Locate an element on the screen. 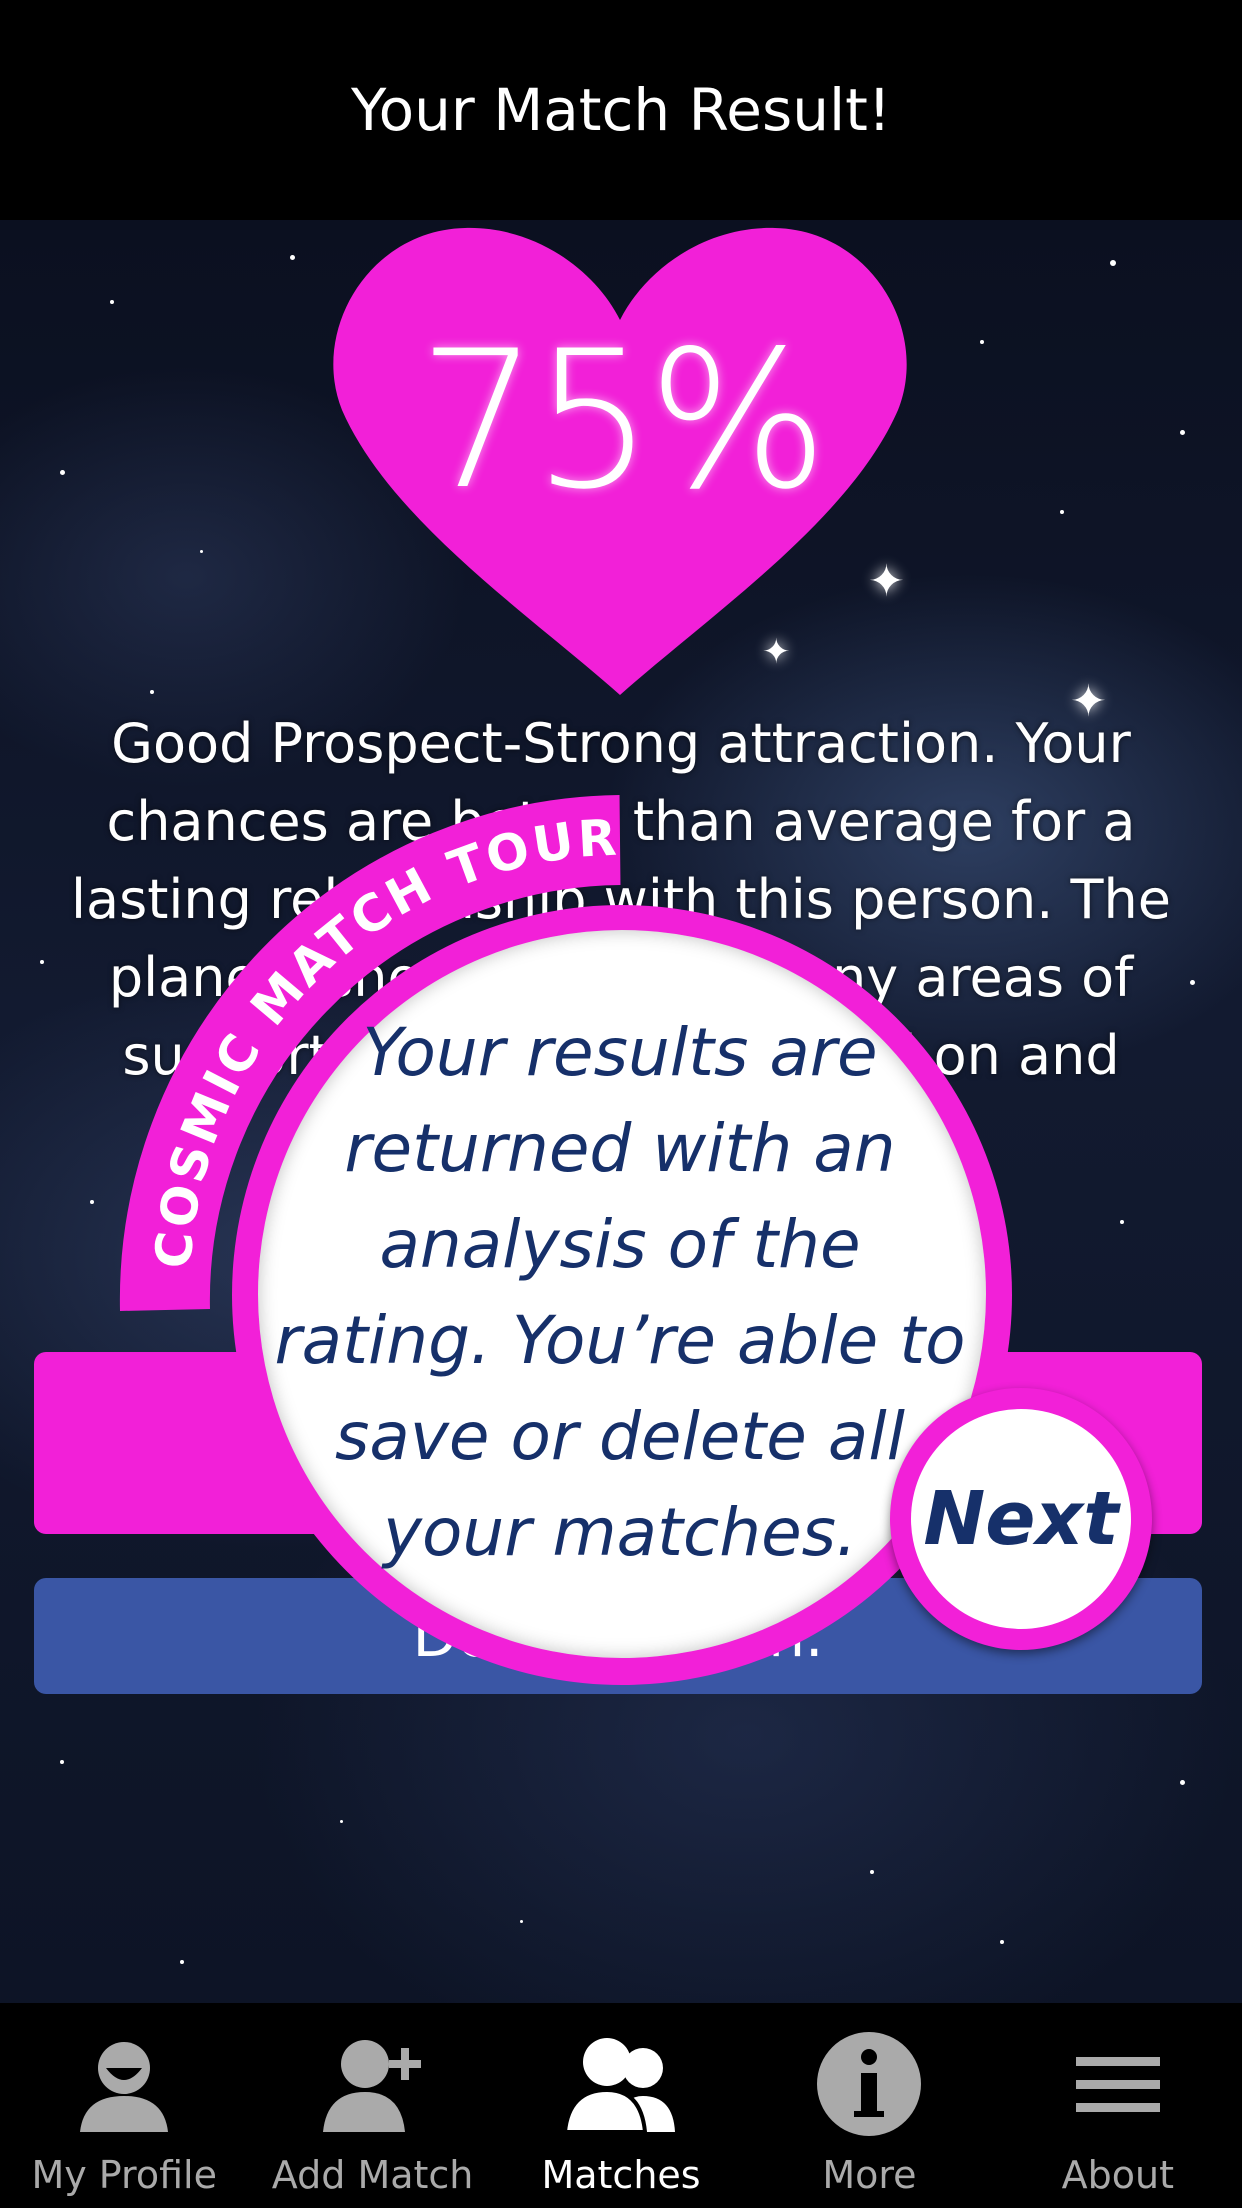  tour-next-label: Next is located at coordinates (1021, 1519).